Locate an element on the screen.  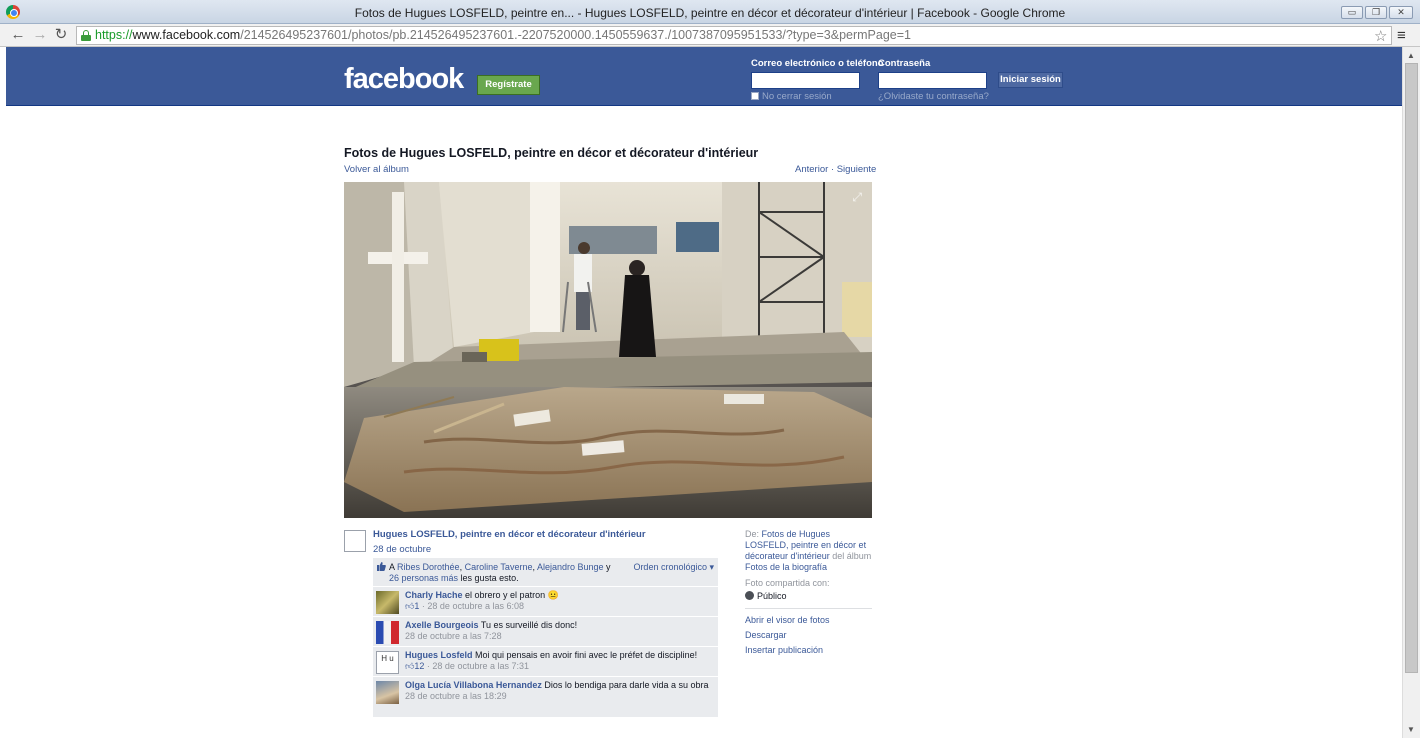
from-label: De: is located at coordinates (753, 534).